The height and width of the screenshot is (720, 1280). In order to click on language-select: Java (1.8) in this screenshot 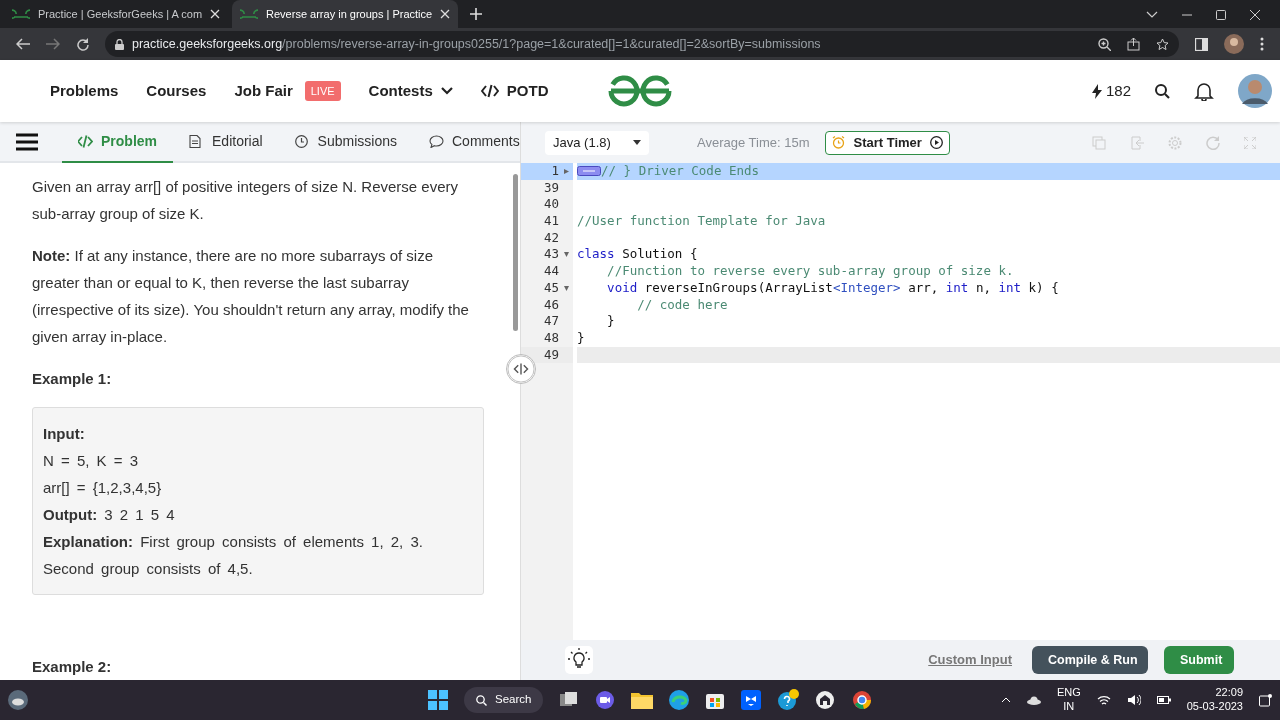, I will do `click(597, 142)`.